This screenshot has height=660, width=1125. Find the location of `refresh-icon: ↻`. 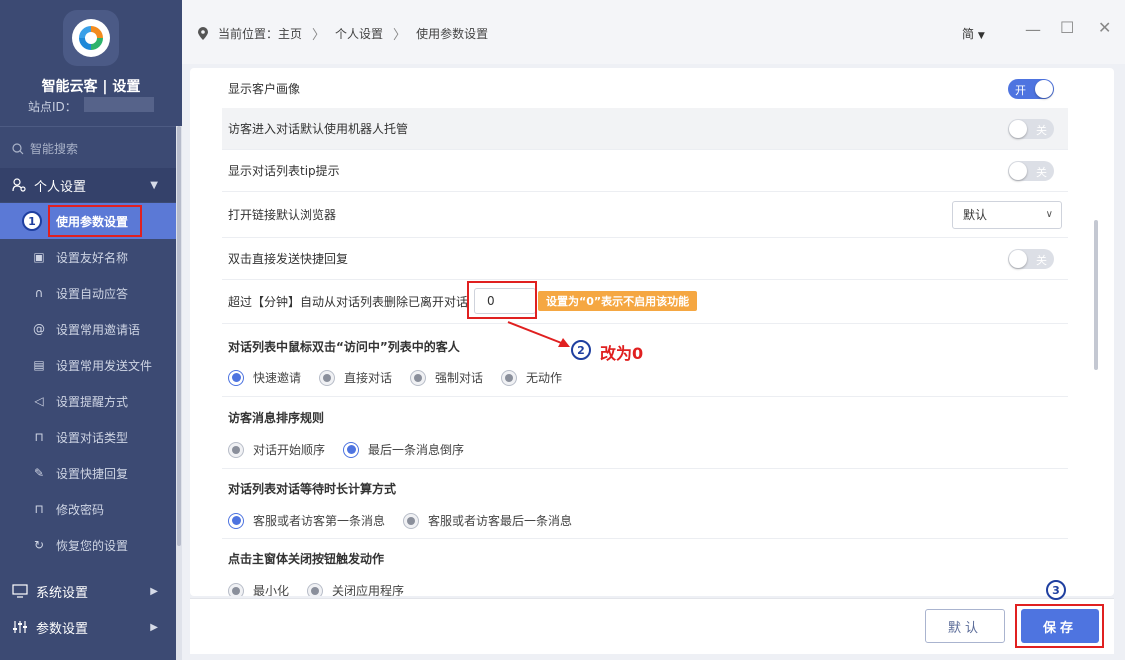

refresh-icon: ↻ is located at coordinates (39, 545).